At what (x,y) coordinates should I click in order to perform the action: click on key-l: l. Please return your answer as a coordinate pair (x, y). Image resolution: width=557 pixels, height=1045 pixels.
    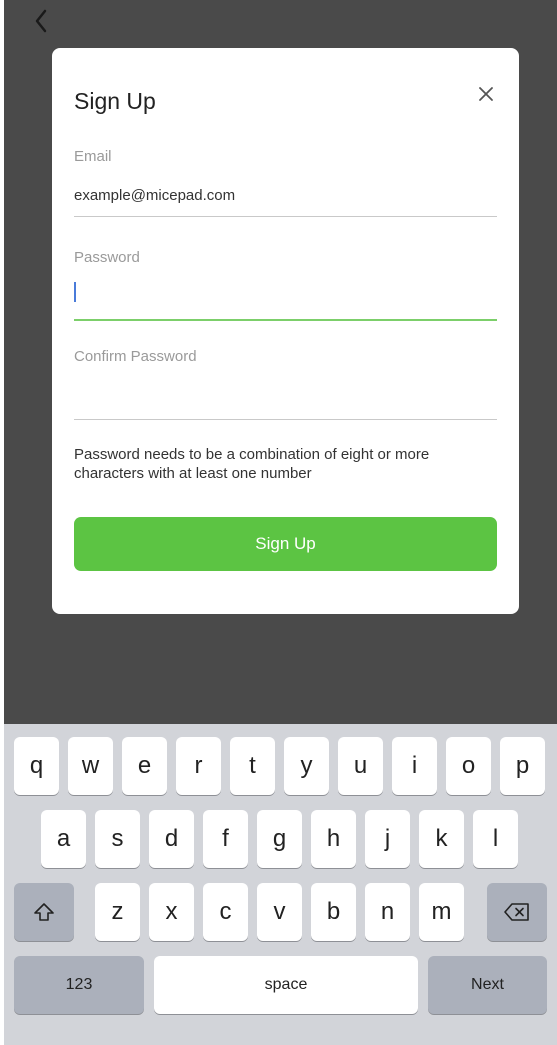
    Looking at the image, I should click on (495, 839).